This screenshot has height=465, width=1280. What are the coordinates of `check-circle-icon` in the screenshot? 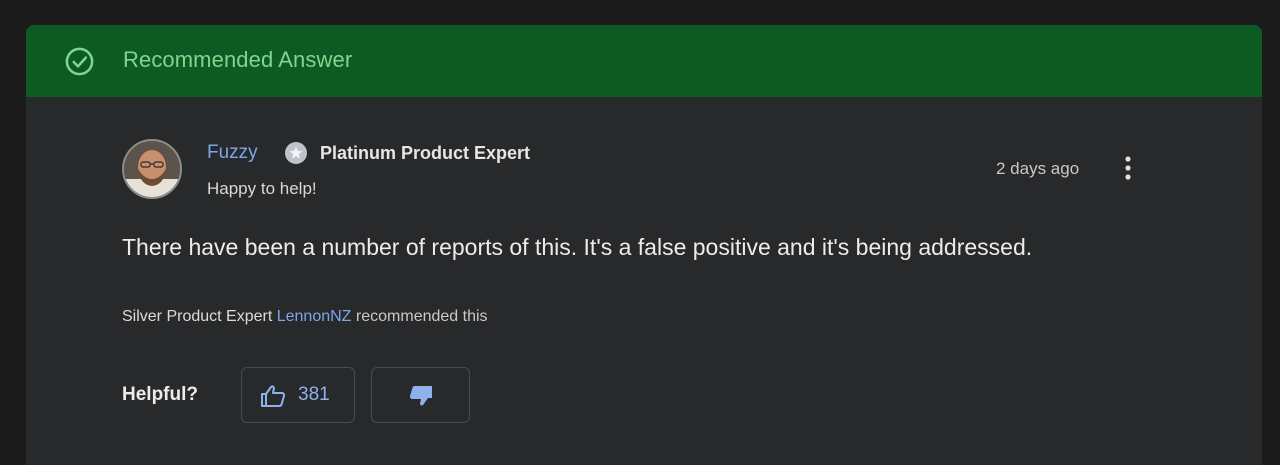 It's located at (79, 61).